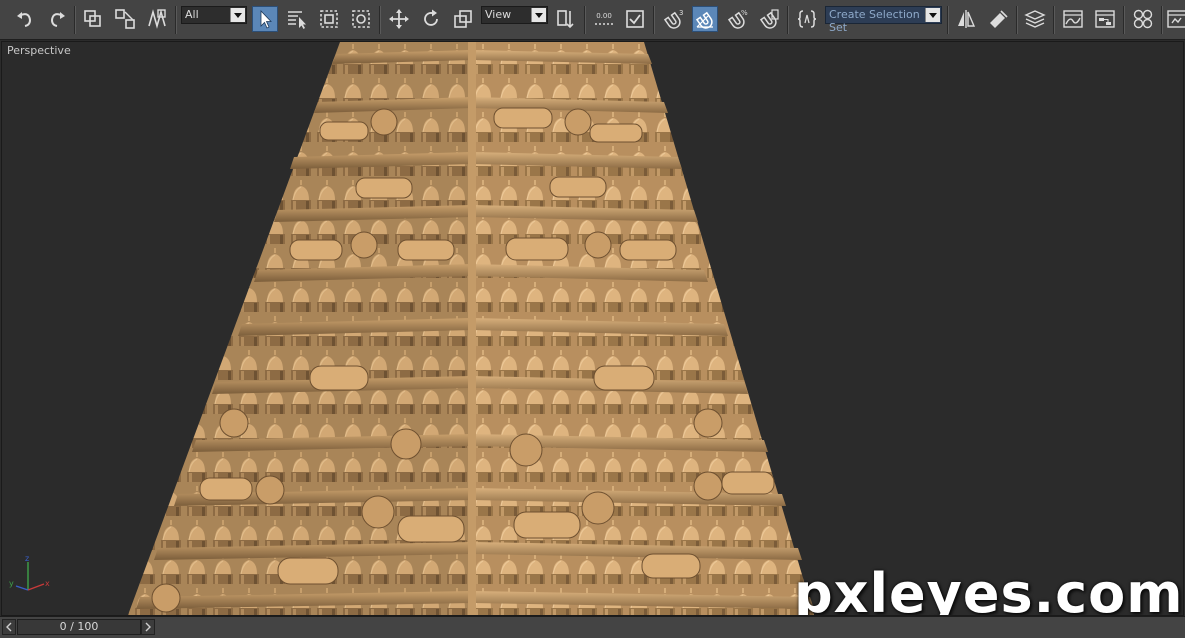 This screenshot has width=1185, height=638. I want to click on select-and-move-button, so click(399, 19).